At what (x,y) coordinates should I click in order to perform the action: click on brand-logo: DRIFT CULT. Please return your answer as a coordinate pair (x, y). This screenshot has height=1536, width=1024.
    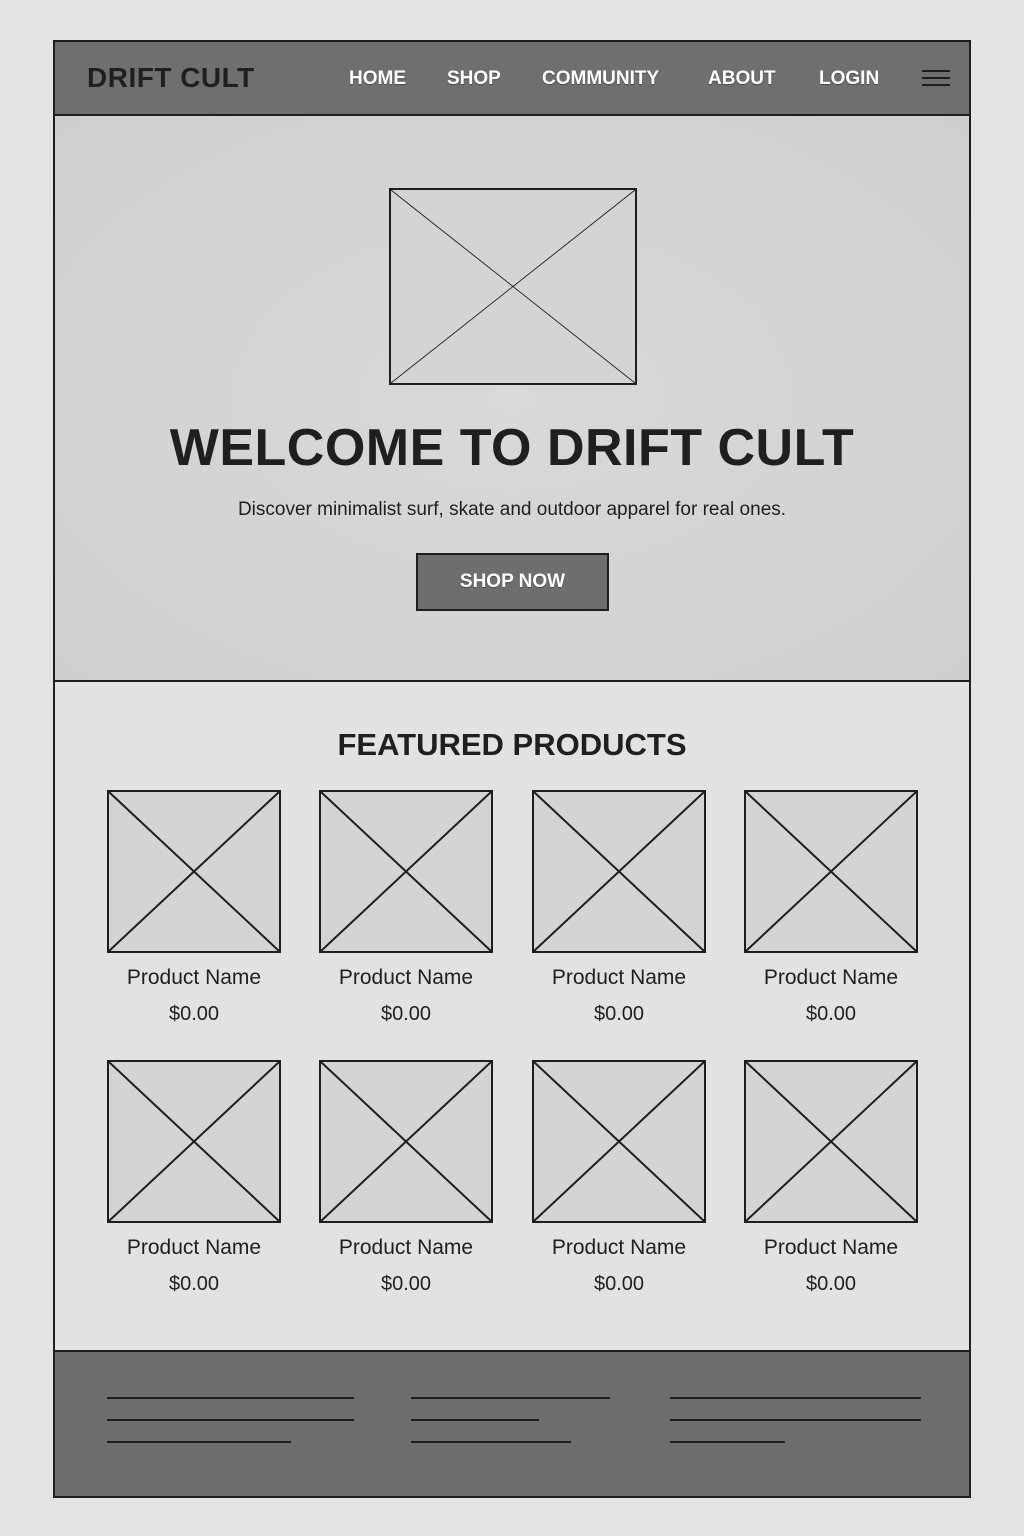
    Looking at the image, I should click on (171, 78).